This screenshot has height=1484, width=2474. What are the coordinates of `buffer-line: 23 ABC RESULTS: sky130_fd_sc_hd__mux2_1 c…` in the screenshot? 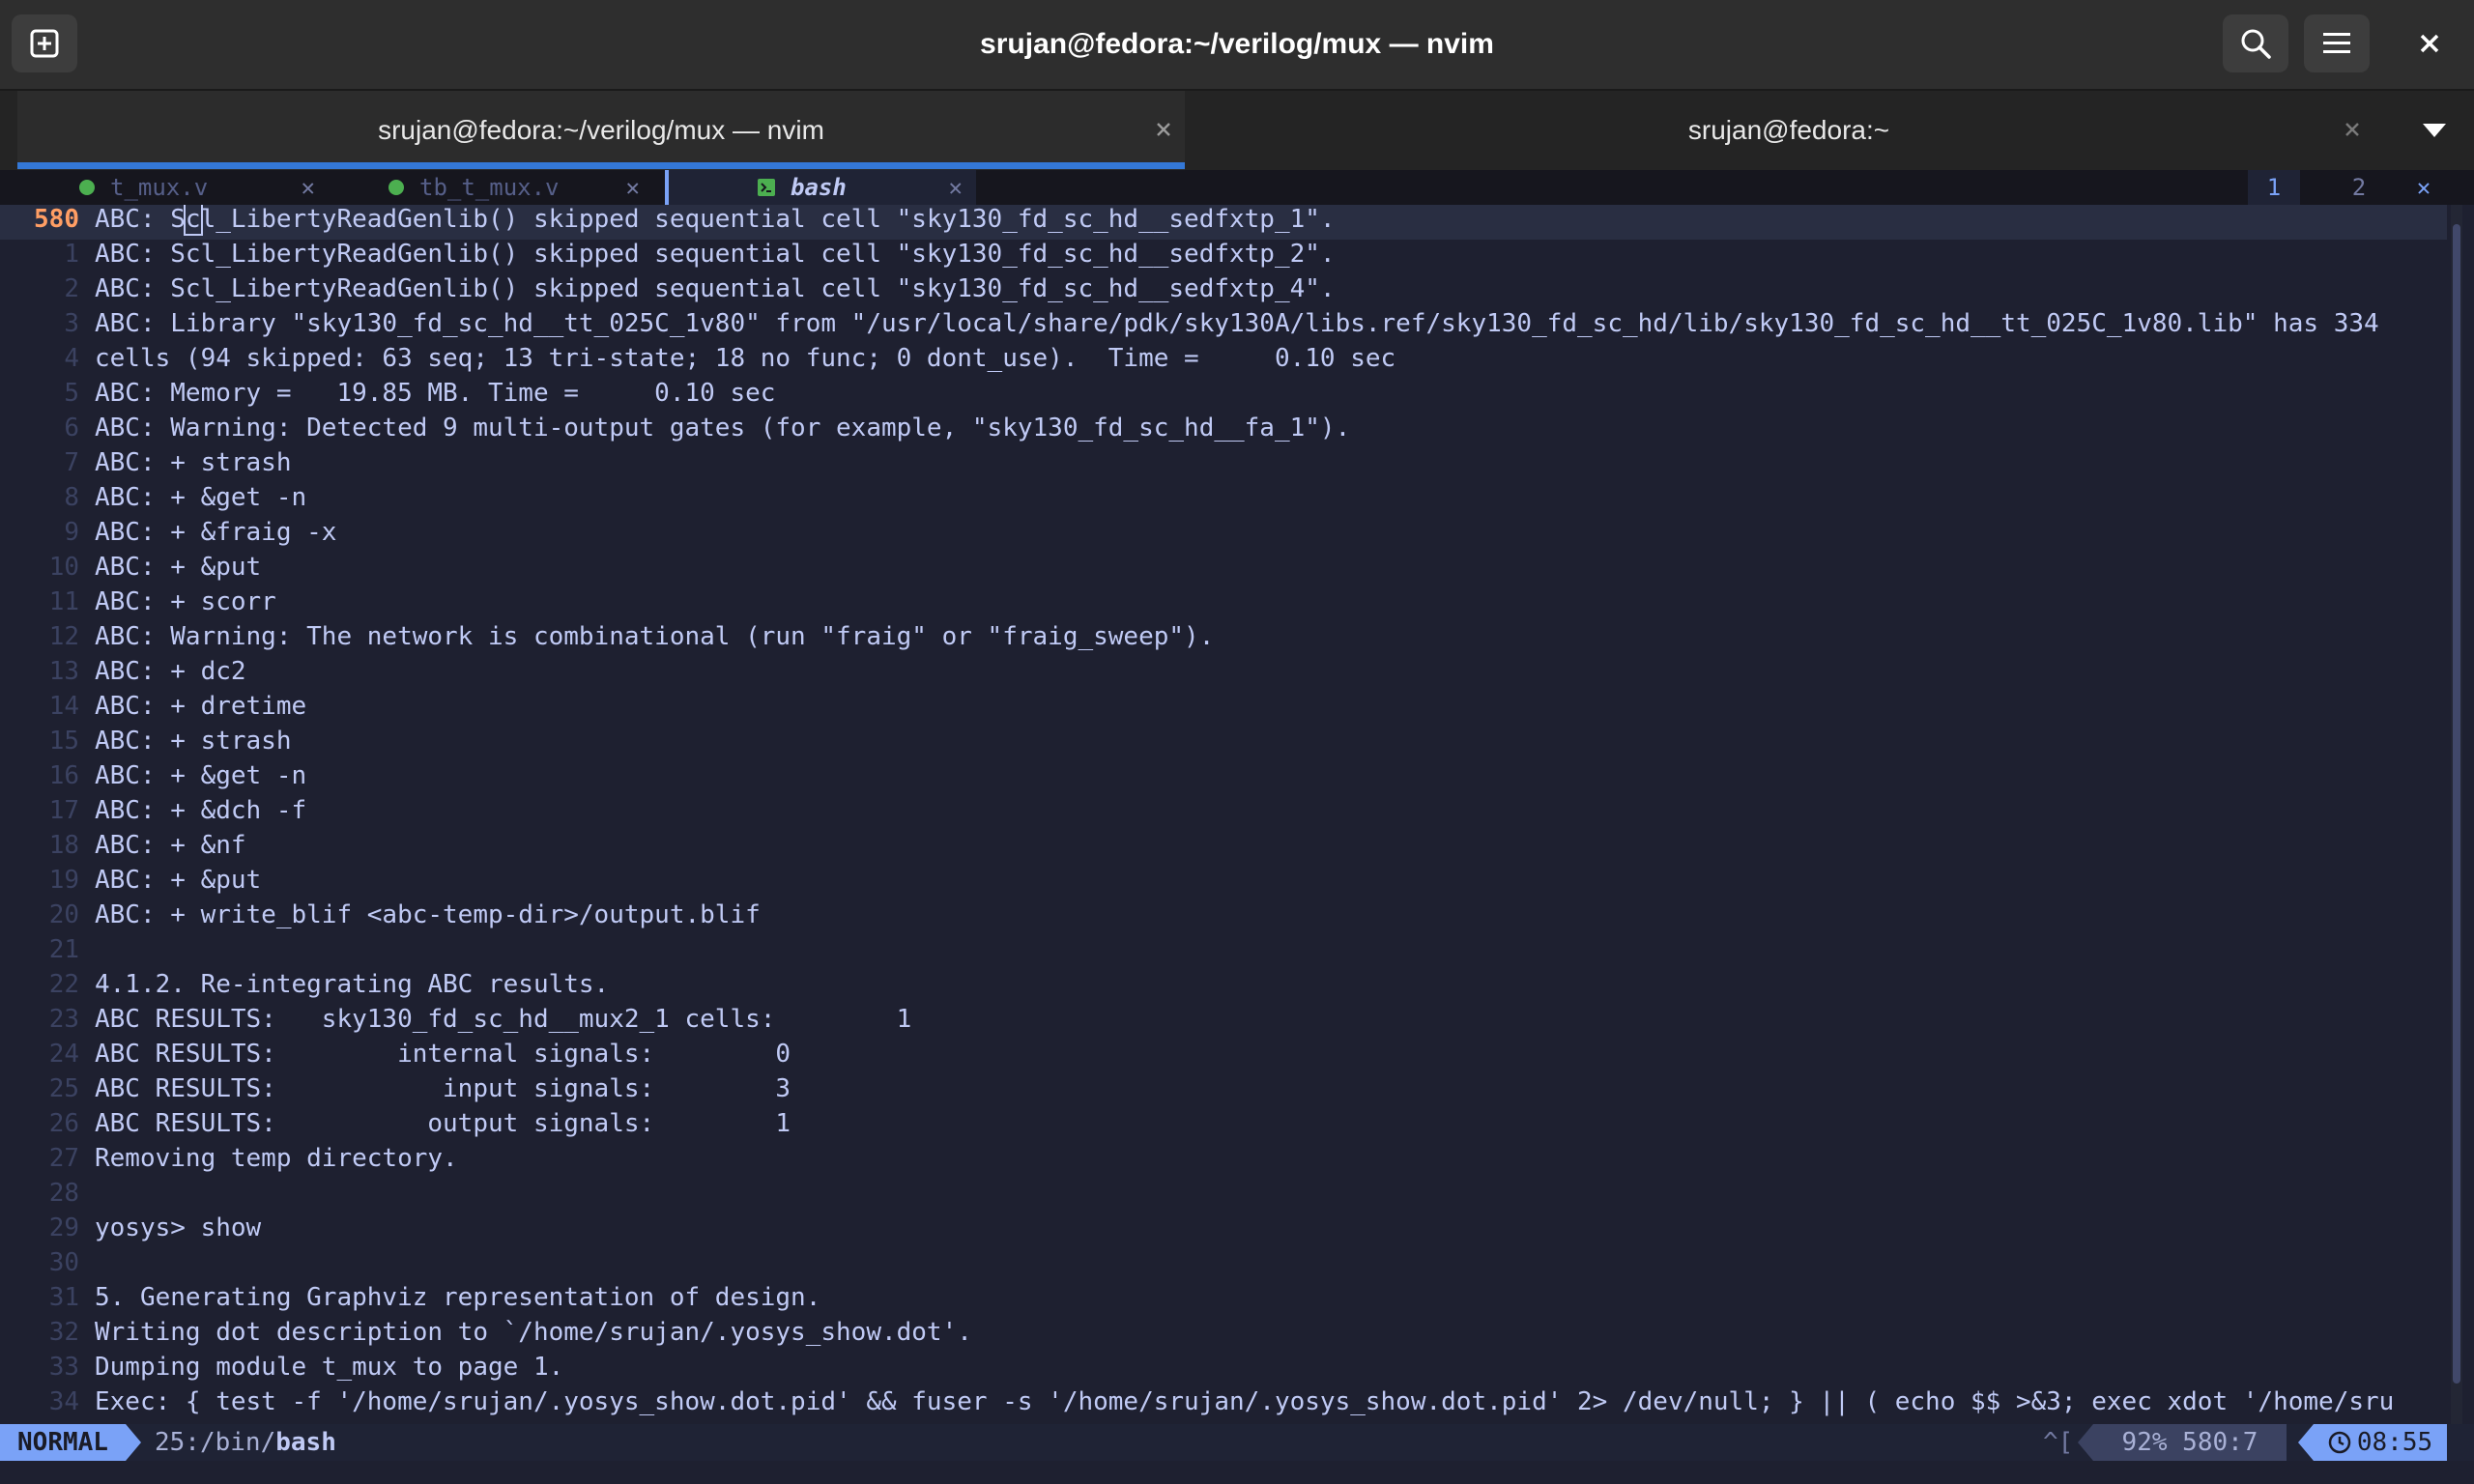 It's located at (1224, 1023).